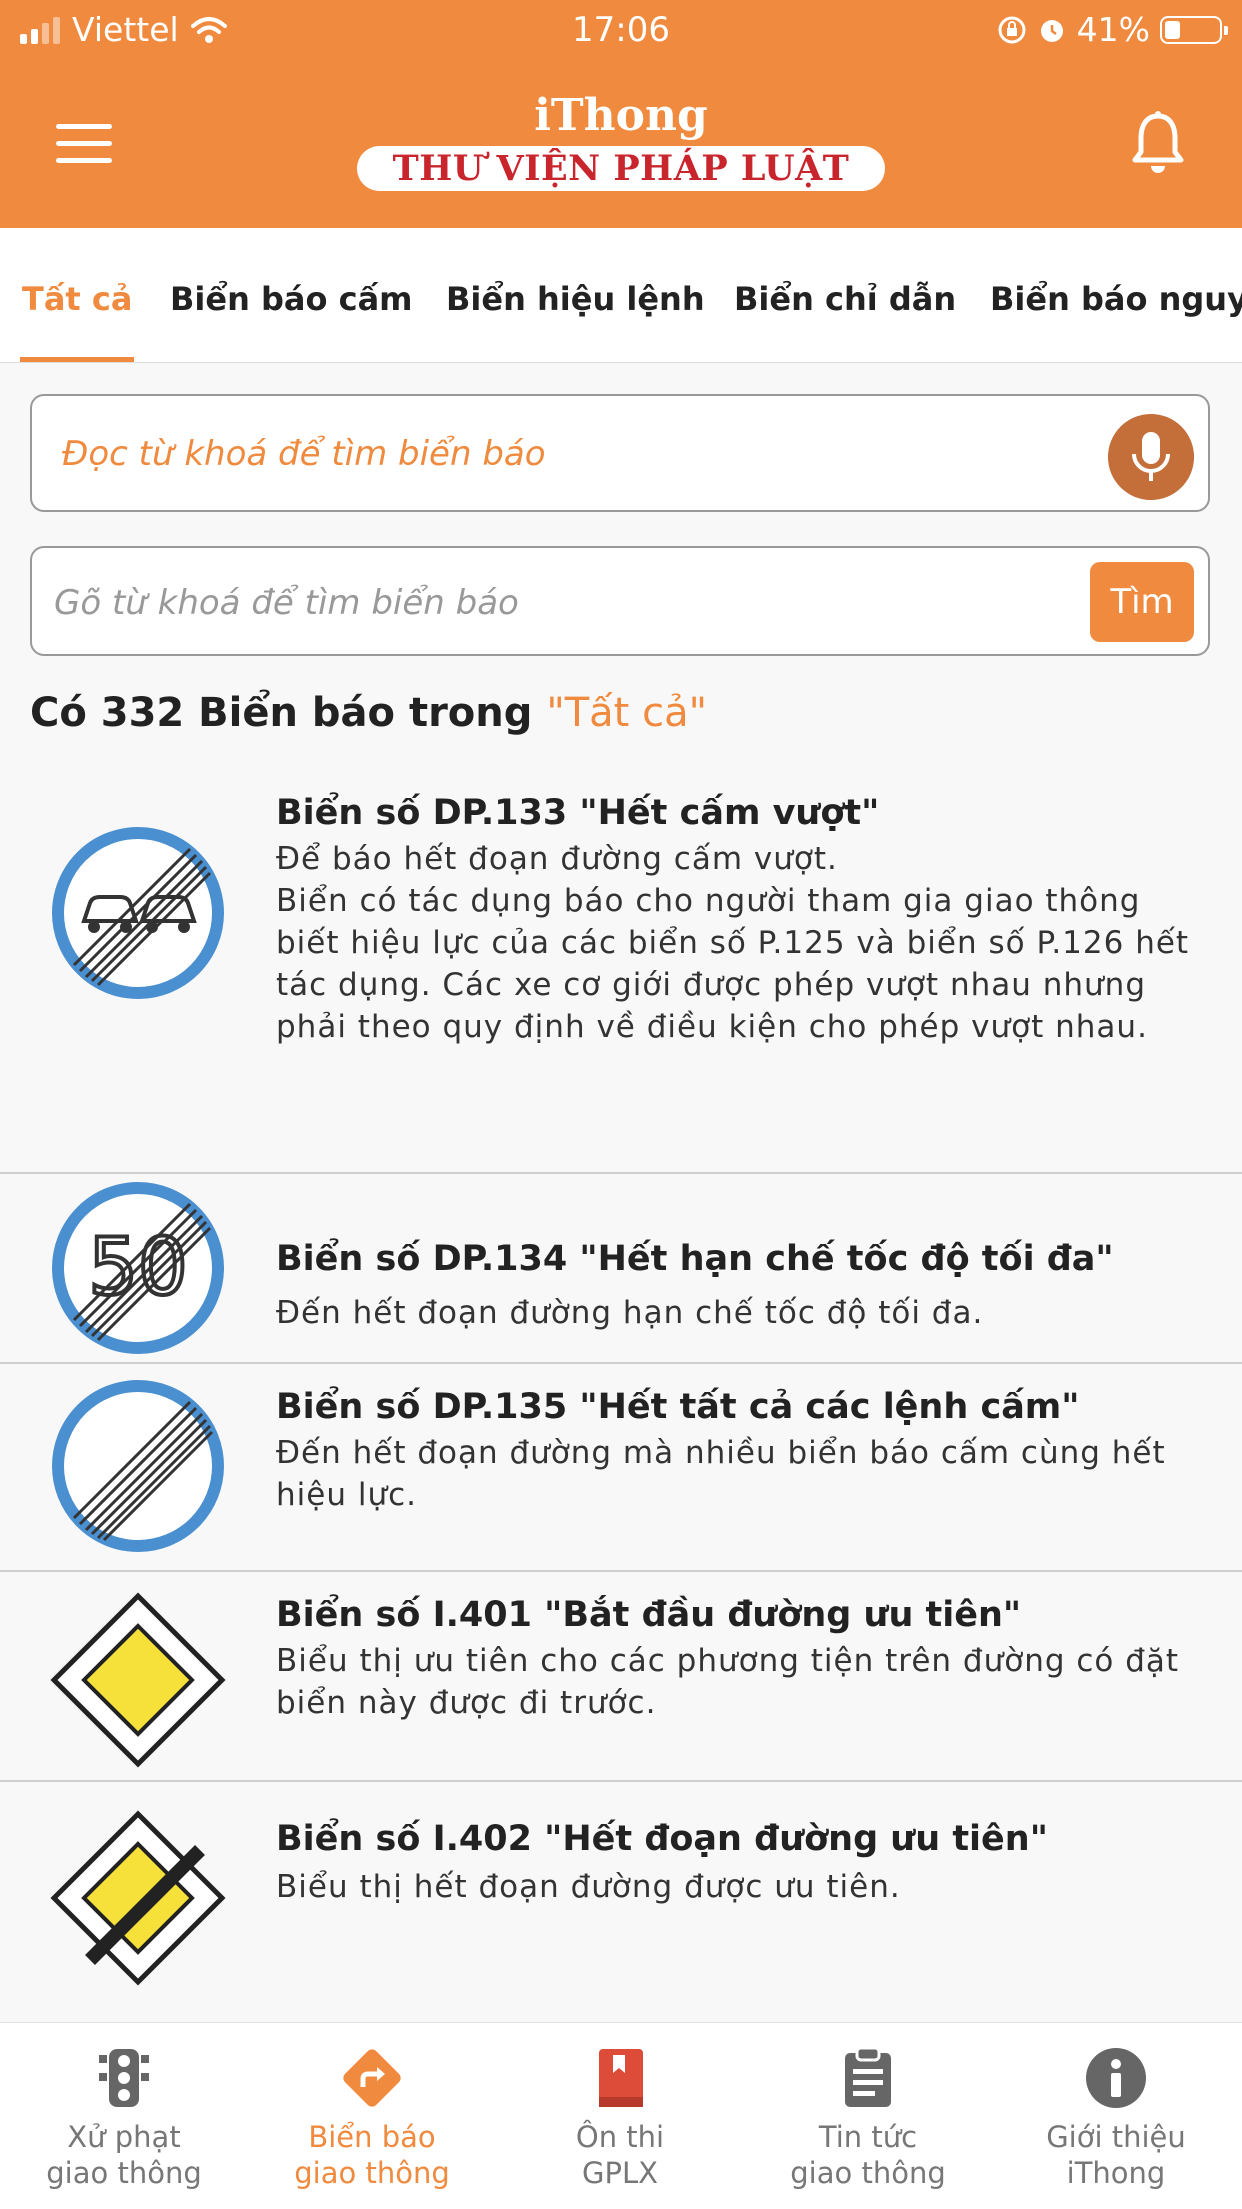 The image size is (1242, 2209). Describe the element at coordinates (124, 2119) in the screenshot. I see `nav-traffic-fines: Xử phạt giao thông` at that location.